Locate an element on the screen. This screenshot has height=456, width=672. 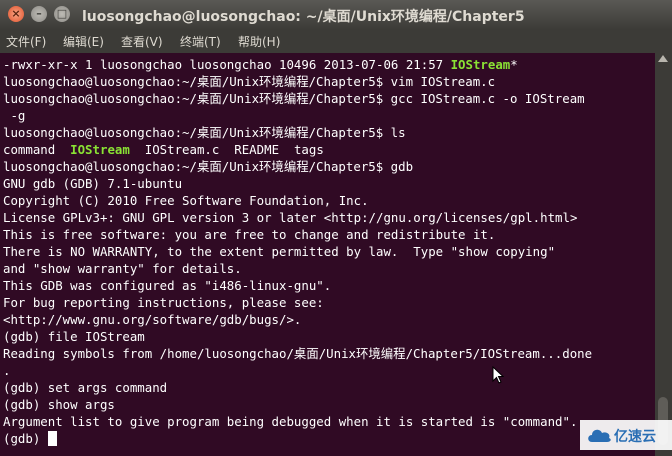
terminal-line: . is located at coordinates (6, 370).